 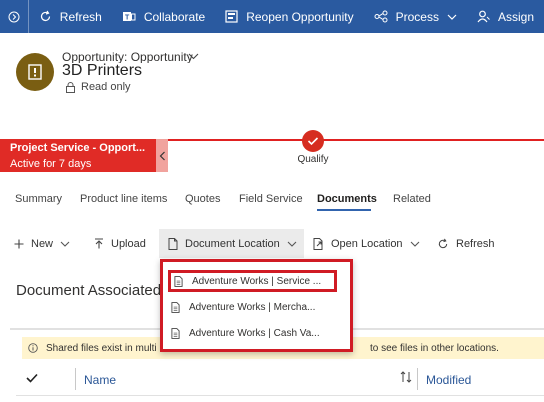 I want to click on upload-button: Upload, so click(x=120, y=243).